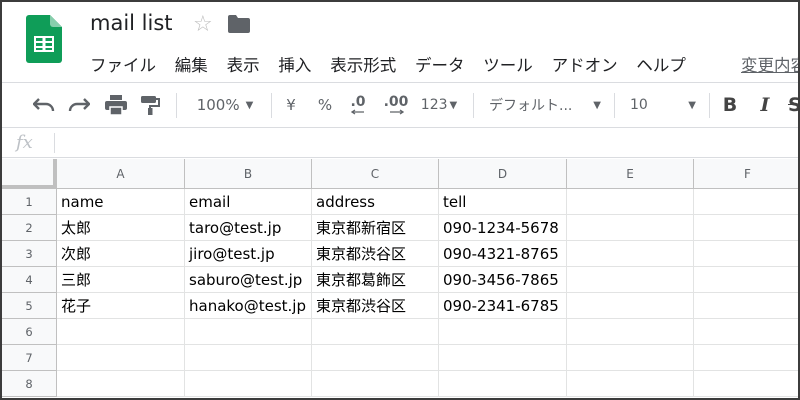 This screenshot has height=400, width=800. What do you see at coordinates (248, 174) in the screenshot?
I see `column-header-b: B` at bounding box center [248, 174].